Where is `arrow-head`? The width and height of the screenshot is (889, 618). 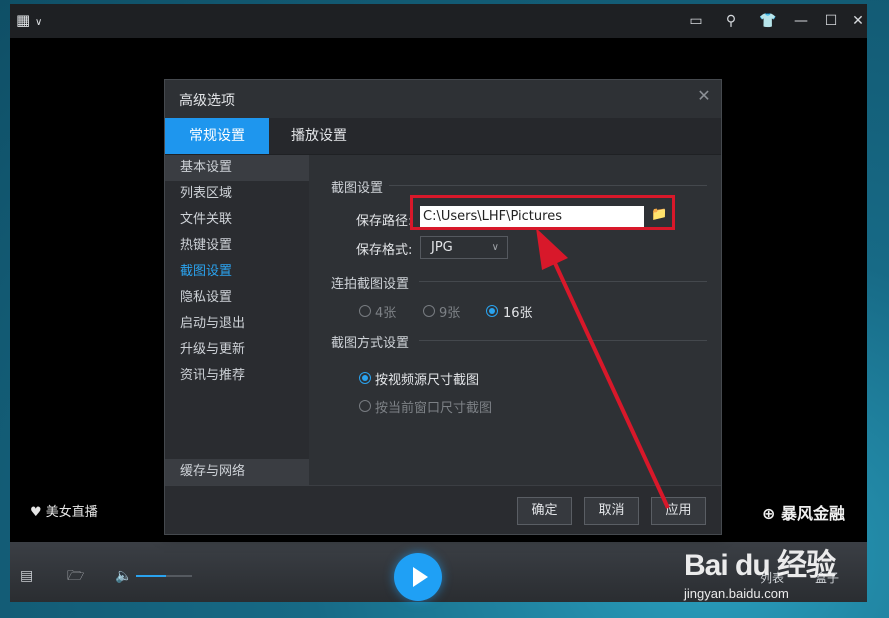 arrow-head is located at coordinates (552, 249).